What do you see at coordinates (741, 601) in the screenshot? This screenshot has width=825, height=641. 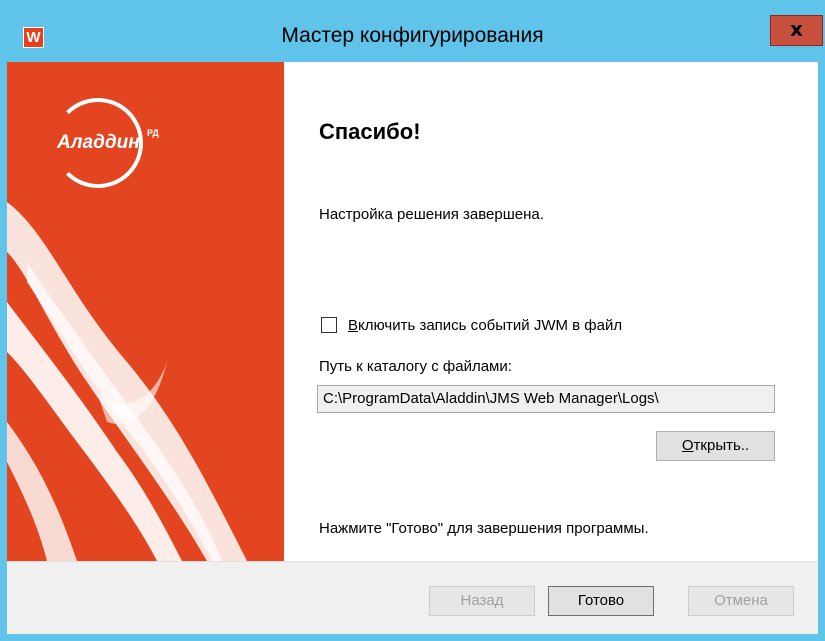 I see `cancel-button: Отмена` at bounding box center [741, 601].